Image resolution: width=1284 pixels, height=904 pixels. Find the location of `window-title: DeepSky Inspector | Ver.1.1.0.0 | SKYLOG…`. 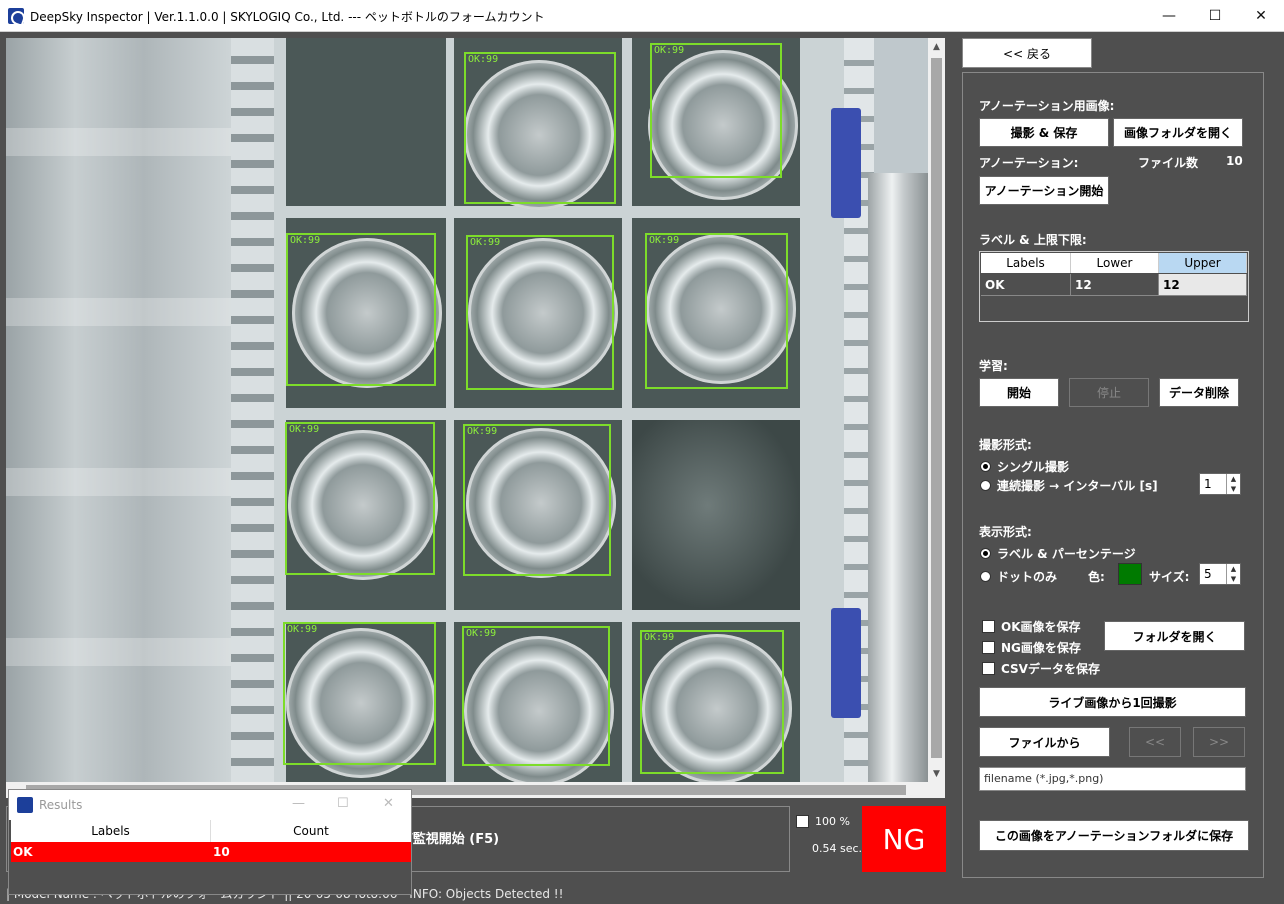

window-title: DeepSky Inspector | Ver.1.1.0.0 | SKYLOG… is located at coordinates (287, 17).